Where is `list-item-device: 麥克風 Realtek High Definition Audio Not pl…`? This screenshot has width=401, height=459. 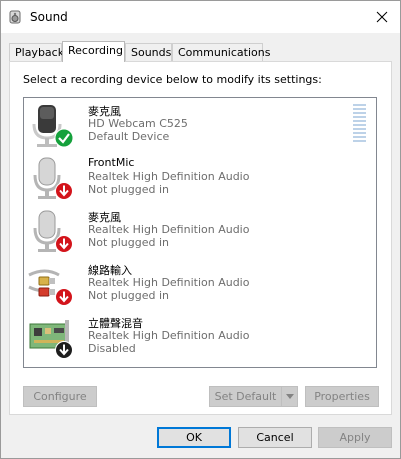 list-item-device: 麥克風 Realtek High Definition Audio Not pl… is located at coordinates (189, 232).